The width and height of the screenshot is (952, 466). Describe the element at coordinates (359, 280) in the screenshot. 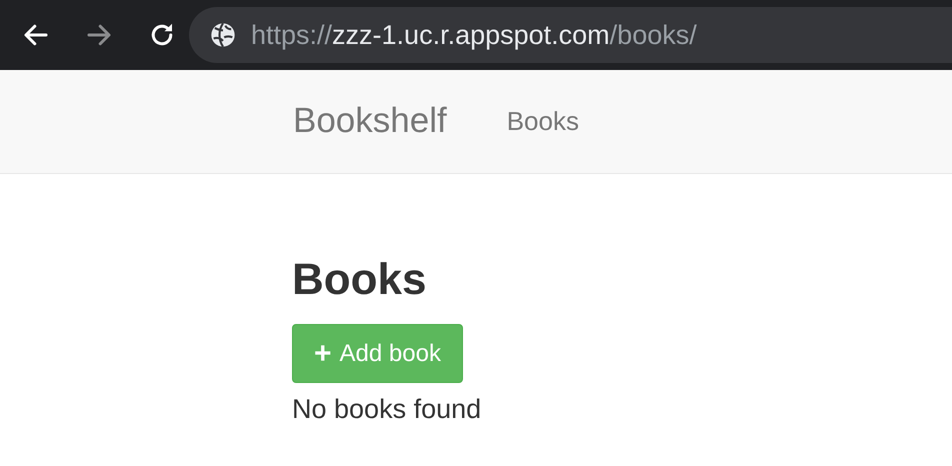

I see `page-heading: Books` at that location.